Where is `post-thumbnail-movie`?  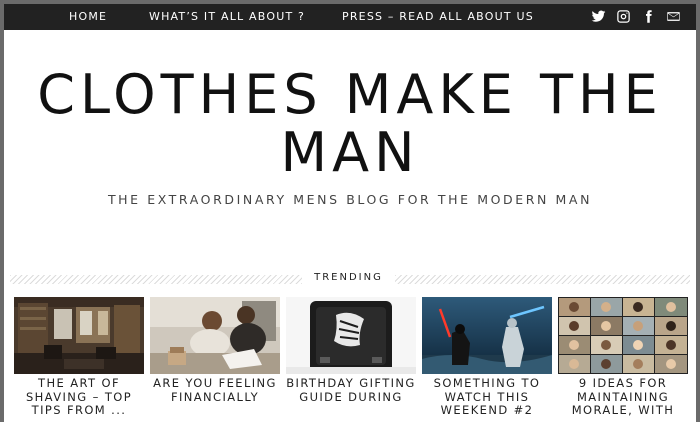
post-thumbnail-movie is located at coordinates (487, 335).